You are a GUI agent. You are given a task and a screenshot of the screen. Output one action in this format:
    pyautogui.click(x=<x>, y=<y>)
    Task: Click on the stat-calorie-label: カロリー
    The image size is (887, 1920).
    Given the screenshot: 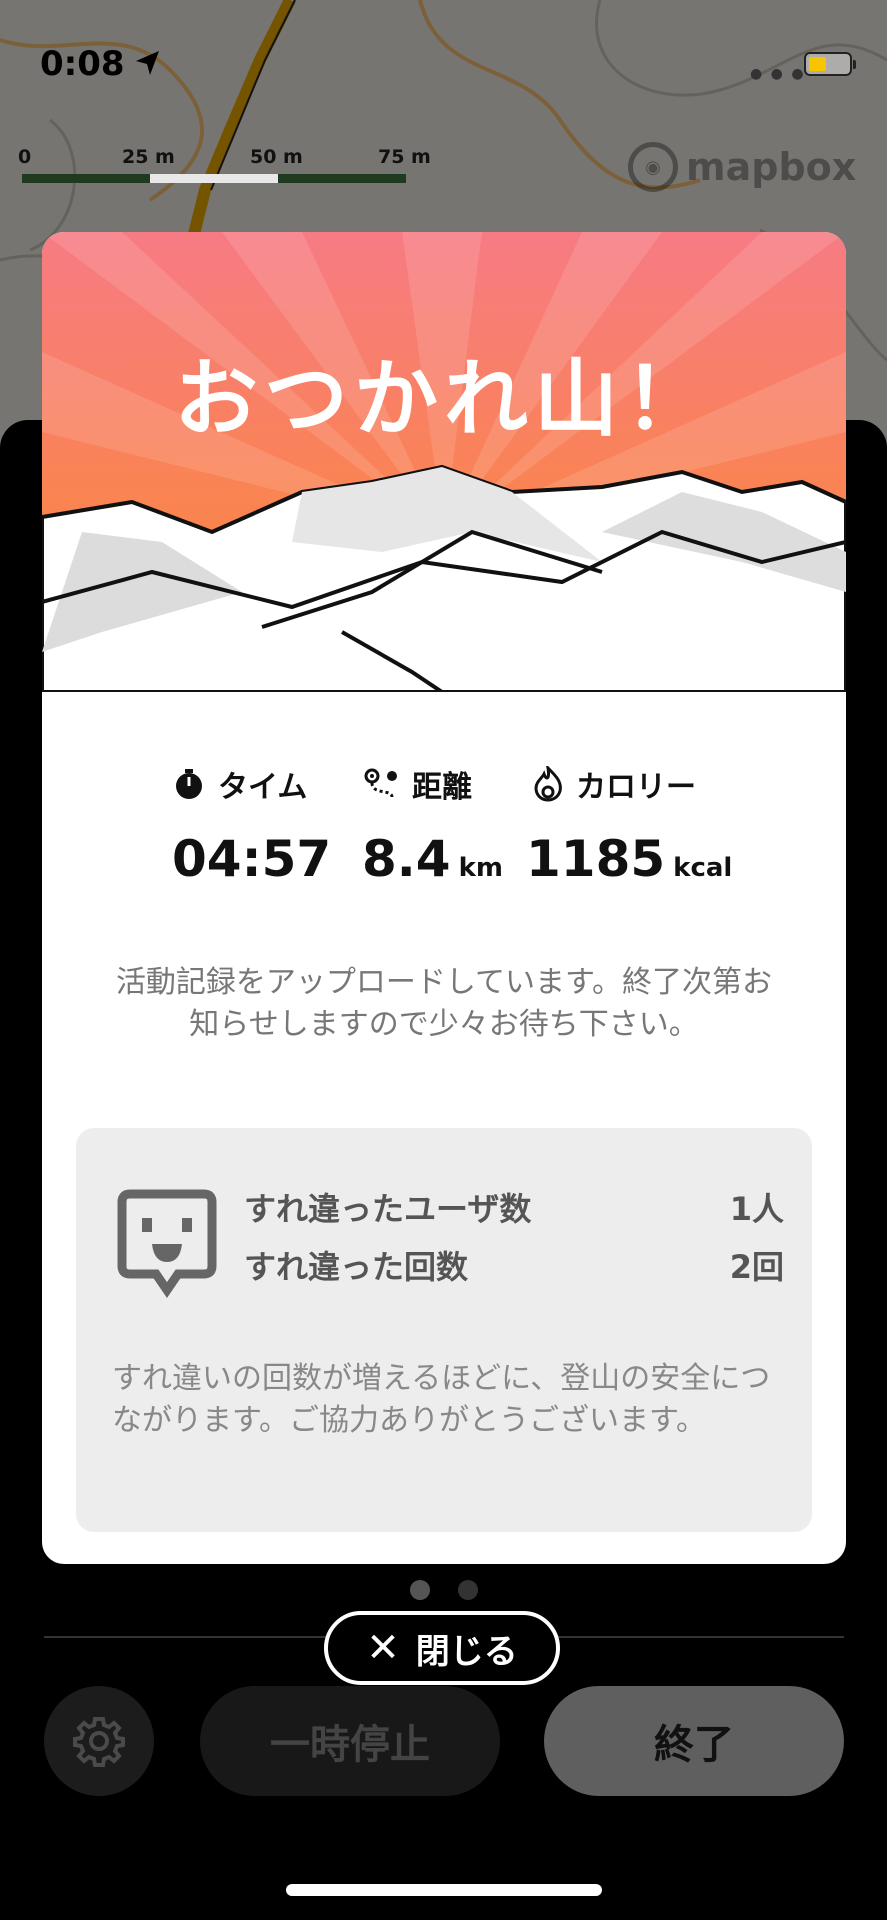 What is the action you would take?
    pyautogui.click(x=636, y=787)
    